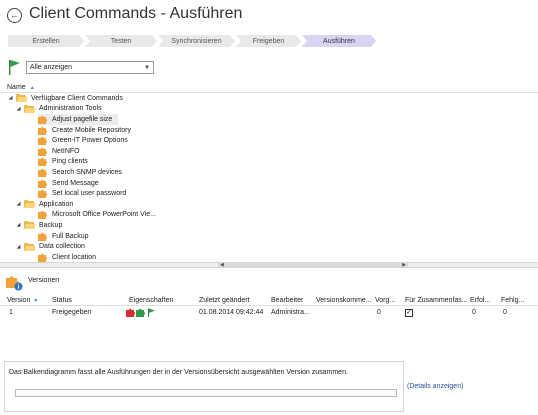 The image size is (538, 415). I want to click on cell-erfolgreich: 0, so click(474, 312).